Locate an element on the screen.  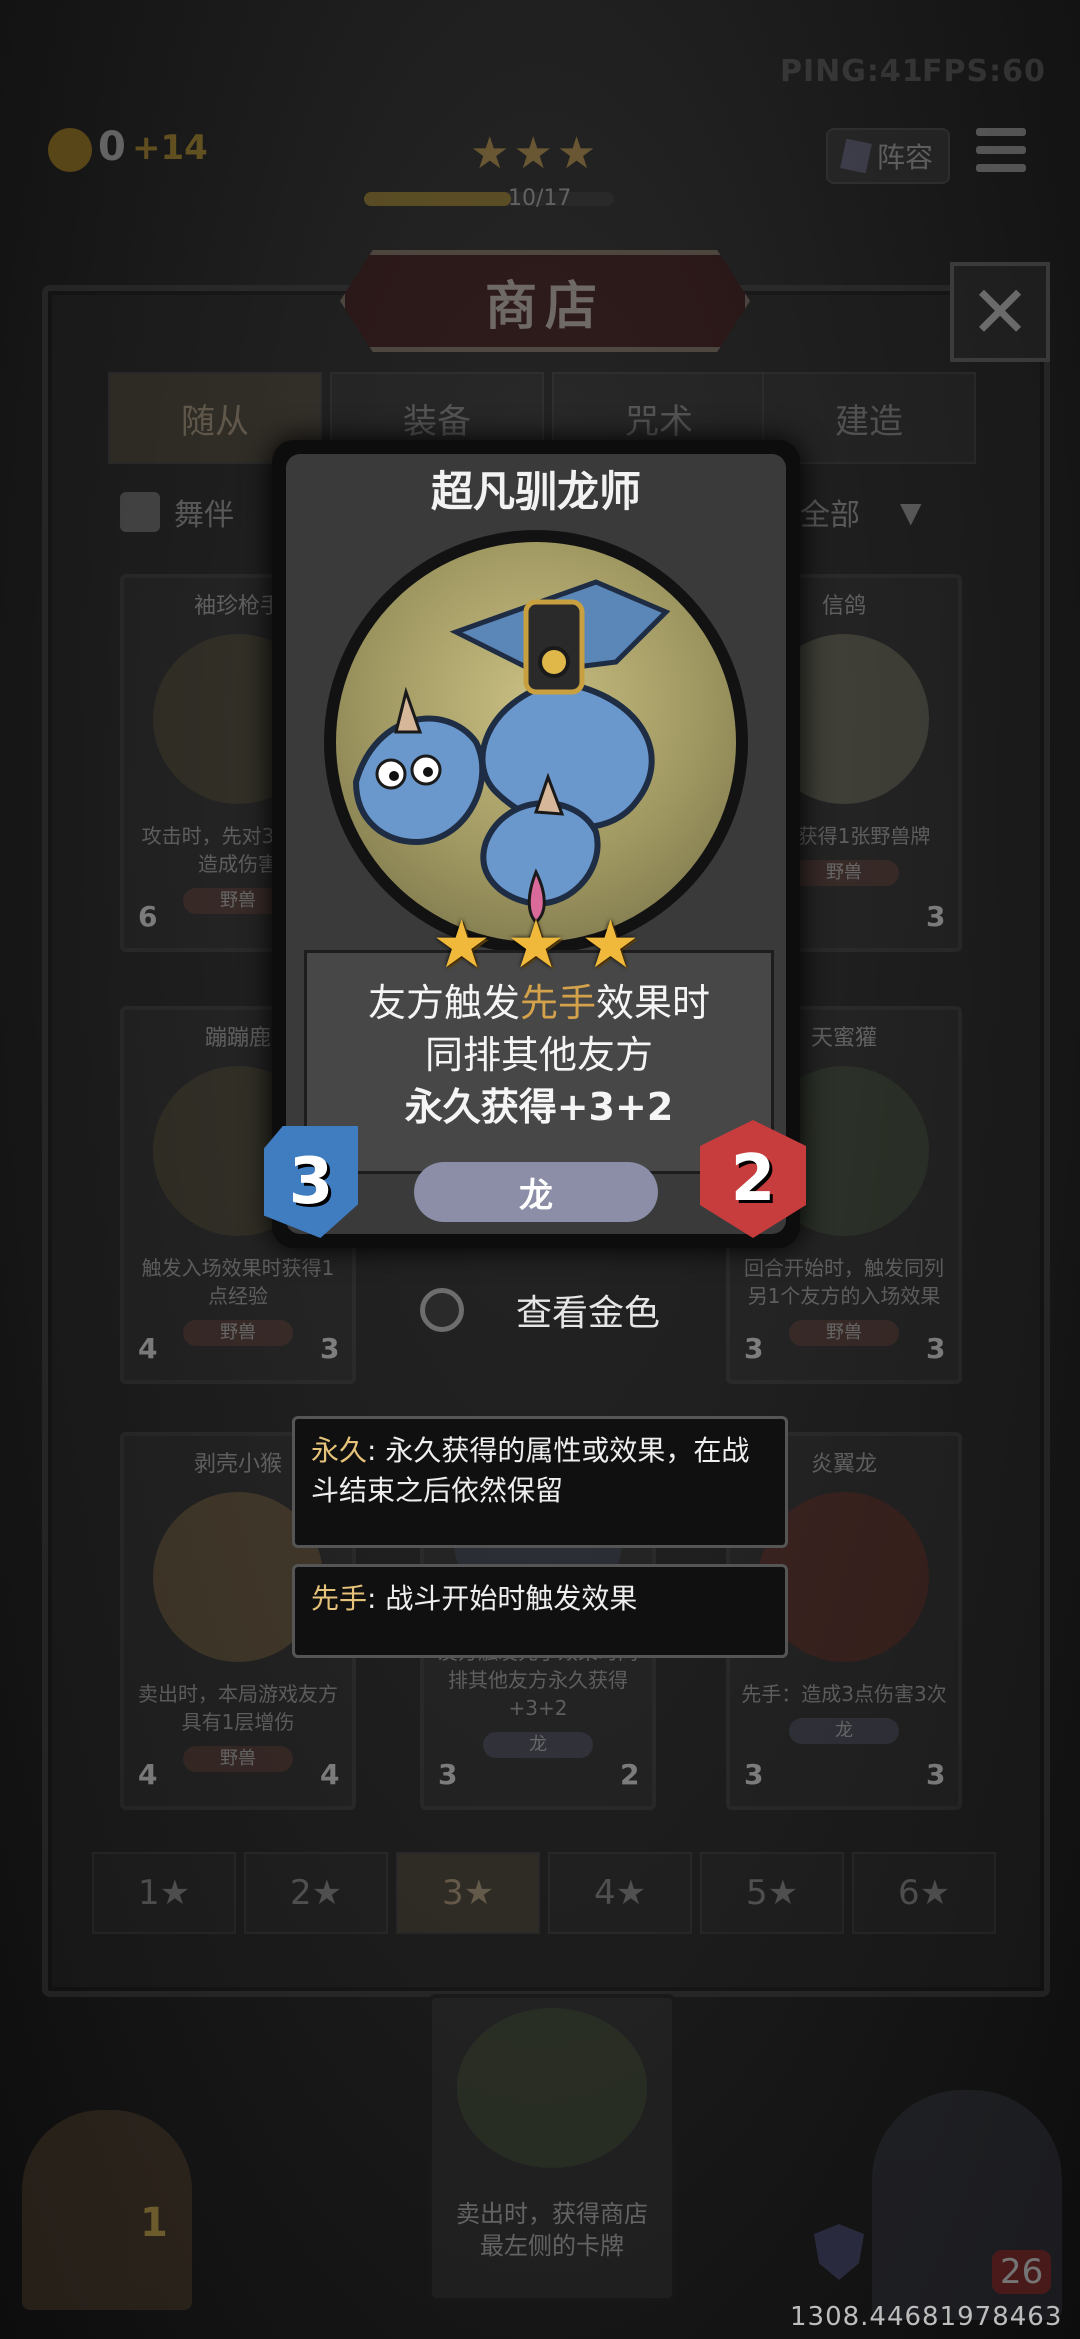
view-gold-label: 查看金色 is located at coordinates (588, 1313).